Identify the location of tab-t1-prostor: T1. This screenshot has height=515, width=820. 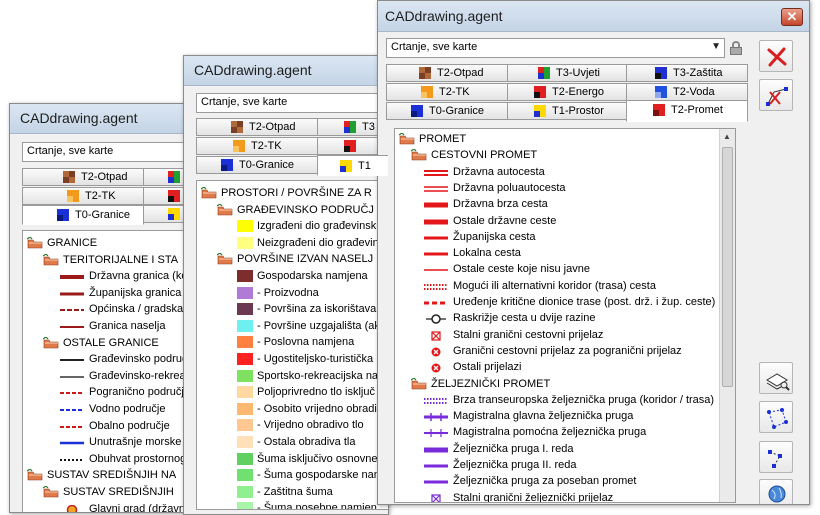
(352, 165).